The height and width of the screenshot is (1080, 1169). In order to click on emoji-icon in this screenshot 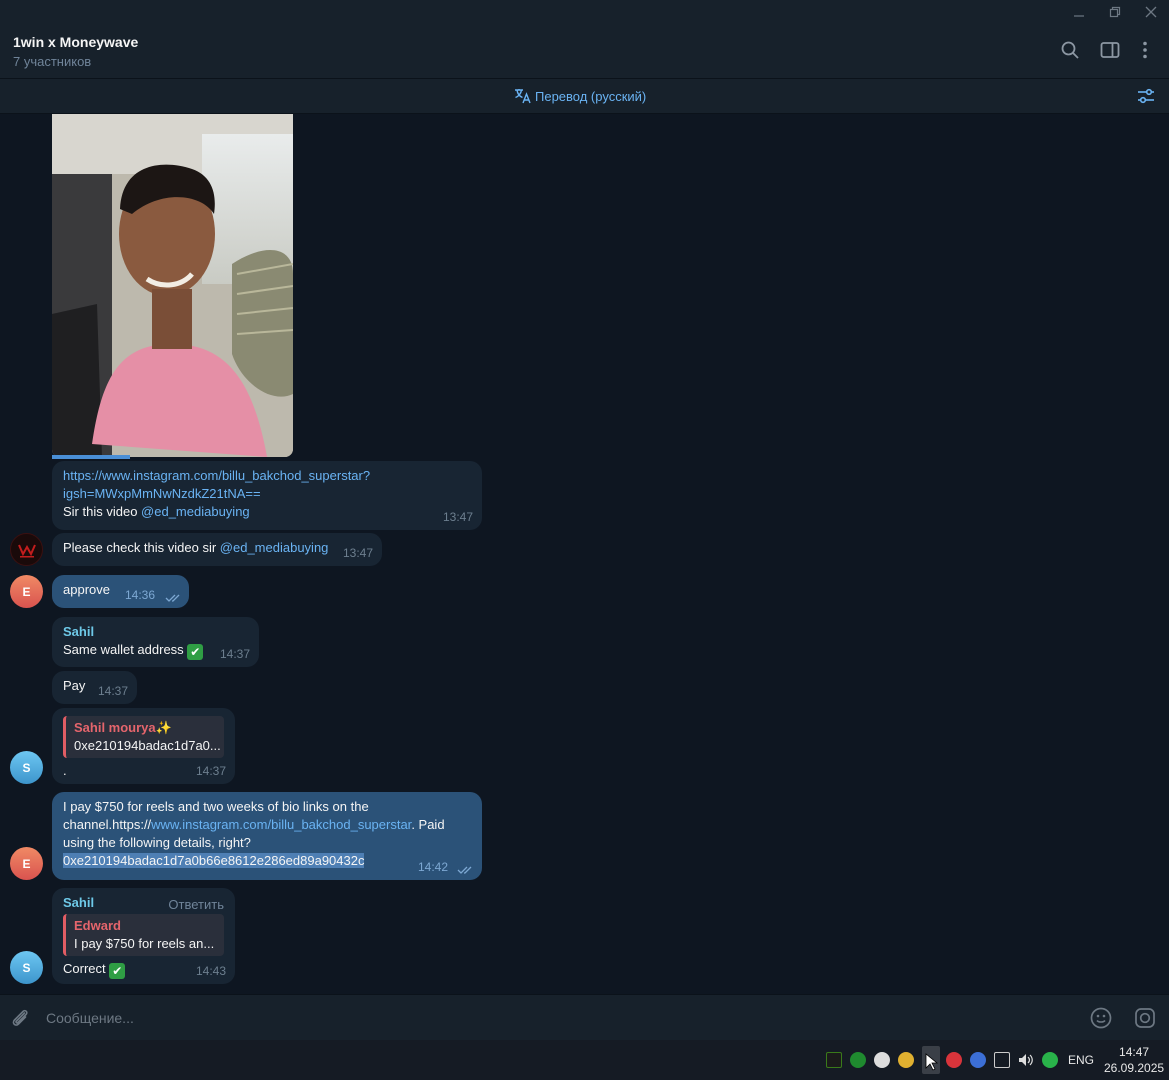, I will do `click(1101, 1018)`.